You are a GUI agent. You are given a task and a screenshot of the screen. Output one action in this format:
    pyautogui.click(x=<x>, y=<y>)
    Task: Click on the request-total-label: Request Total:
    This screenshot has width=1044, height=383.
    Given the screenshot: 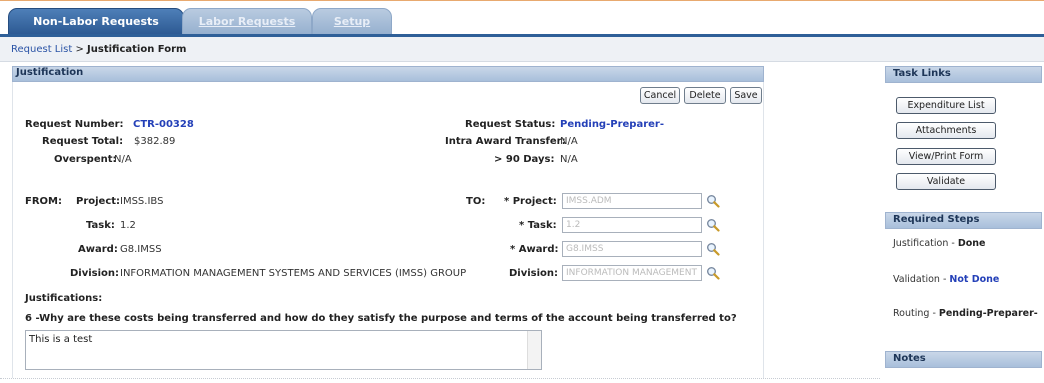 What is the action you would take?
    pyautogui.click(x=83, y=141)
    